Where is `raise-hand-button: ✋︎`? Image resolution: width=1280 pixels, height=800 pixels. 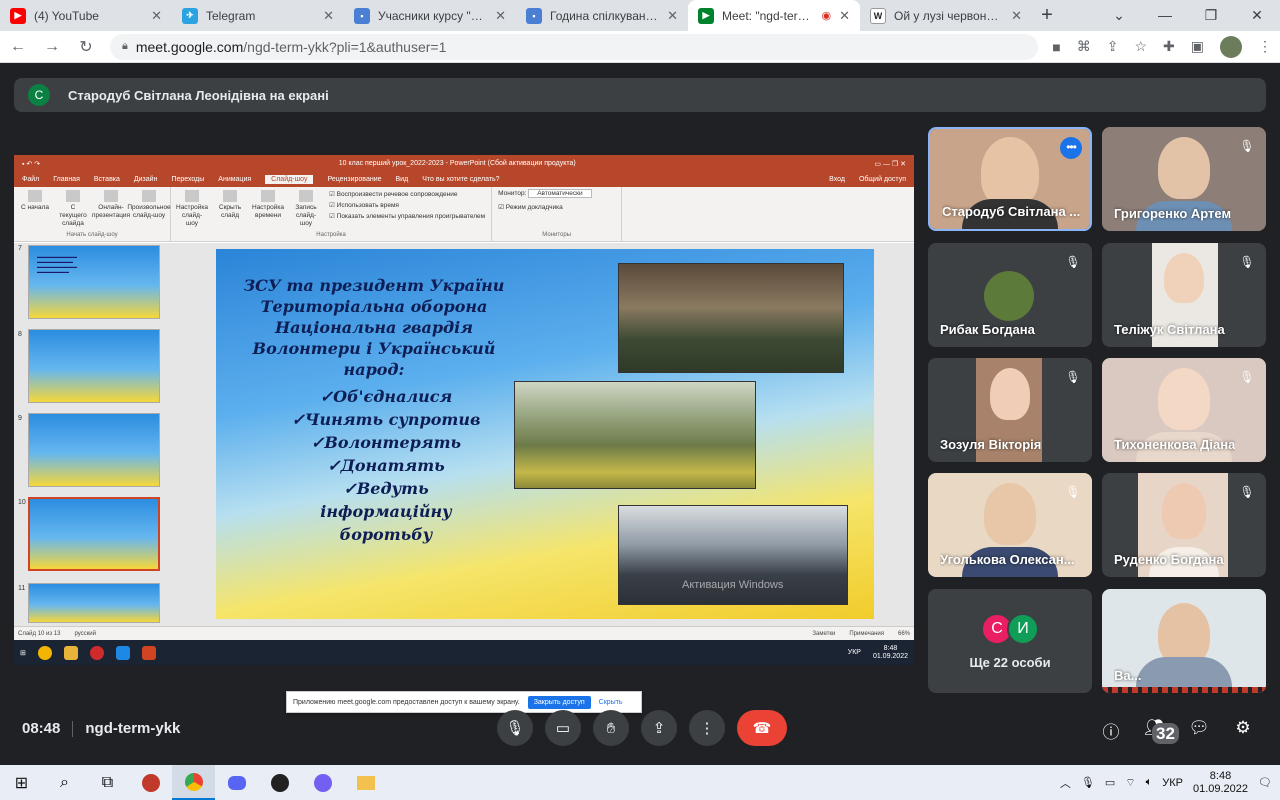 raise-hand-button: ✋︎ is located at coordinates (611, 728).